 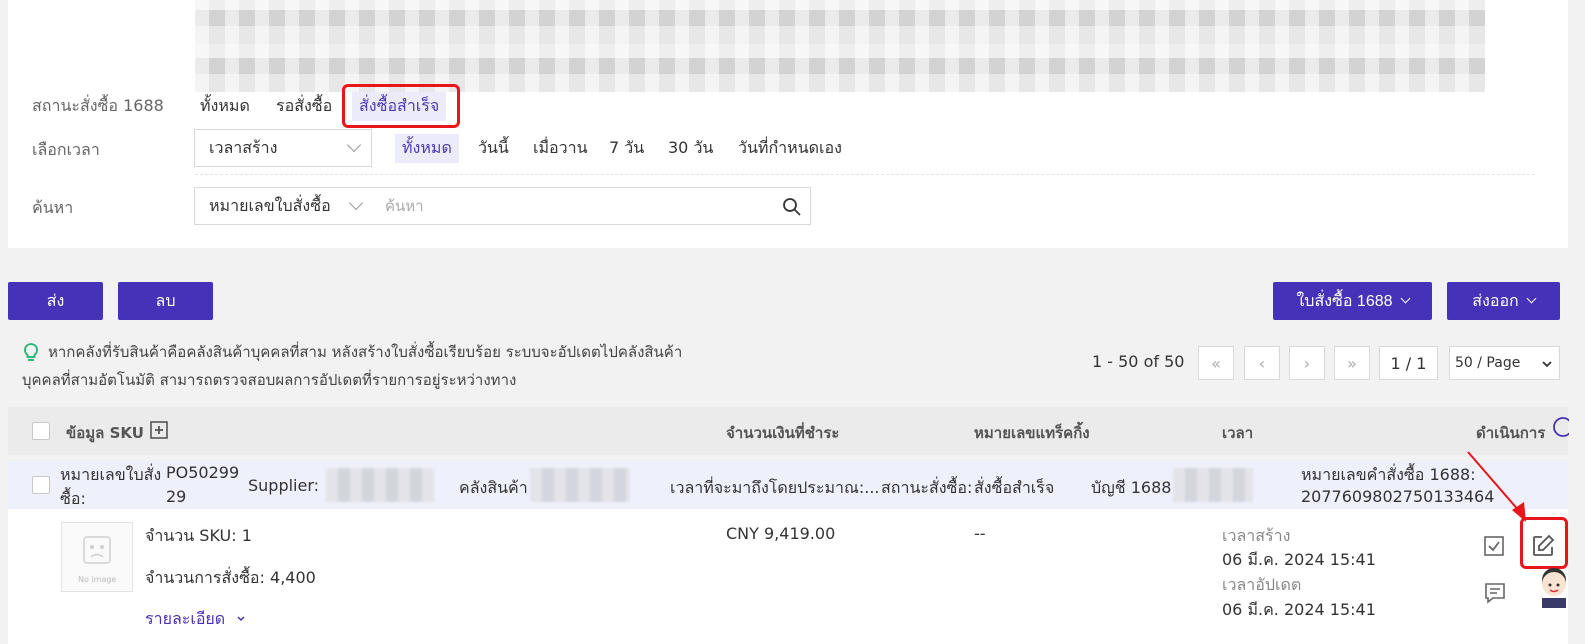 I want to click on expand-plus-icon, so click(x=159, y=430).